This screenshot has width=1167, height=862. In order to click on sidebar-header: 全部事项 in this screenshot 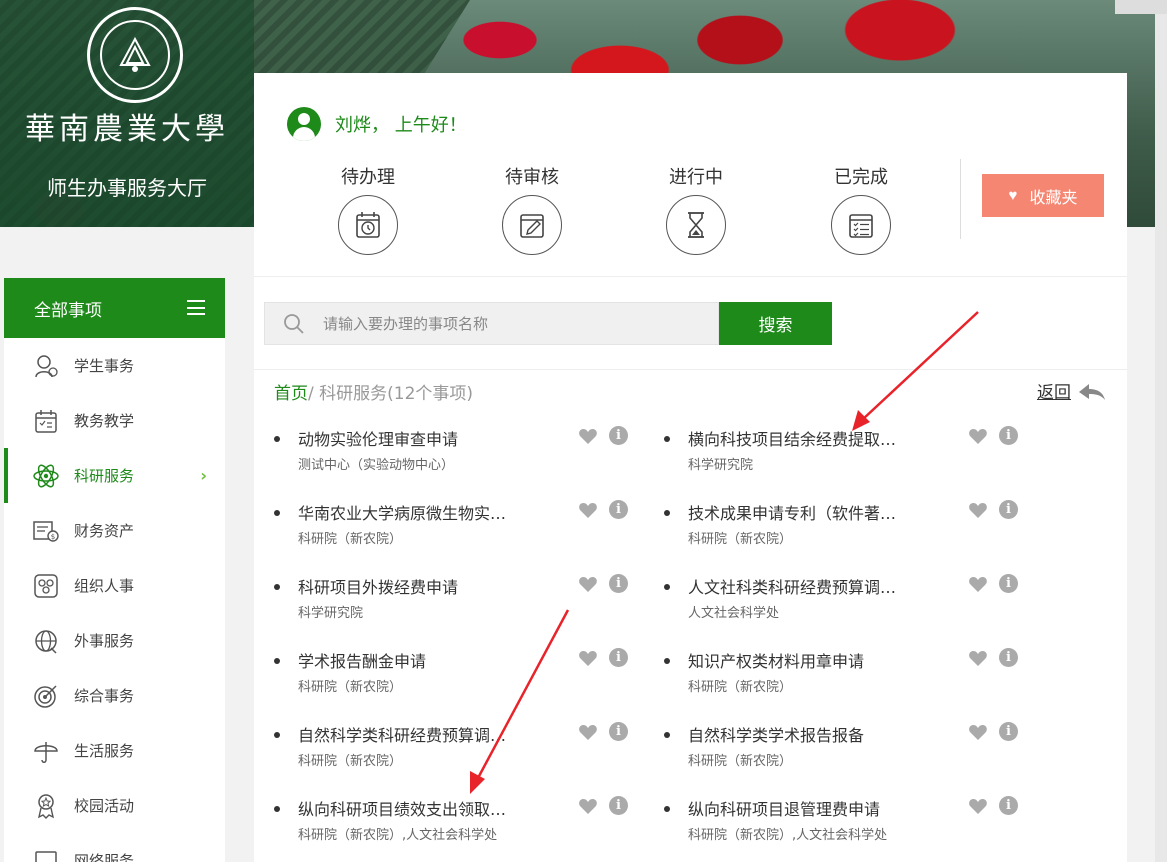, I will do `click(114, 308)`.